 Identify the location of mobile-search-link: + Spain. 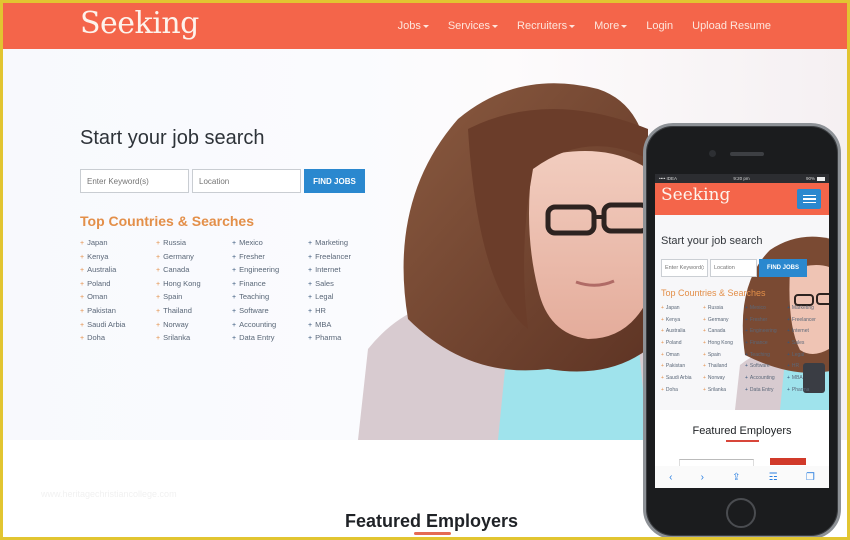
(724, 356).